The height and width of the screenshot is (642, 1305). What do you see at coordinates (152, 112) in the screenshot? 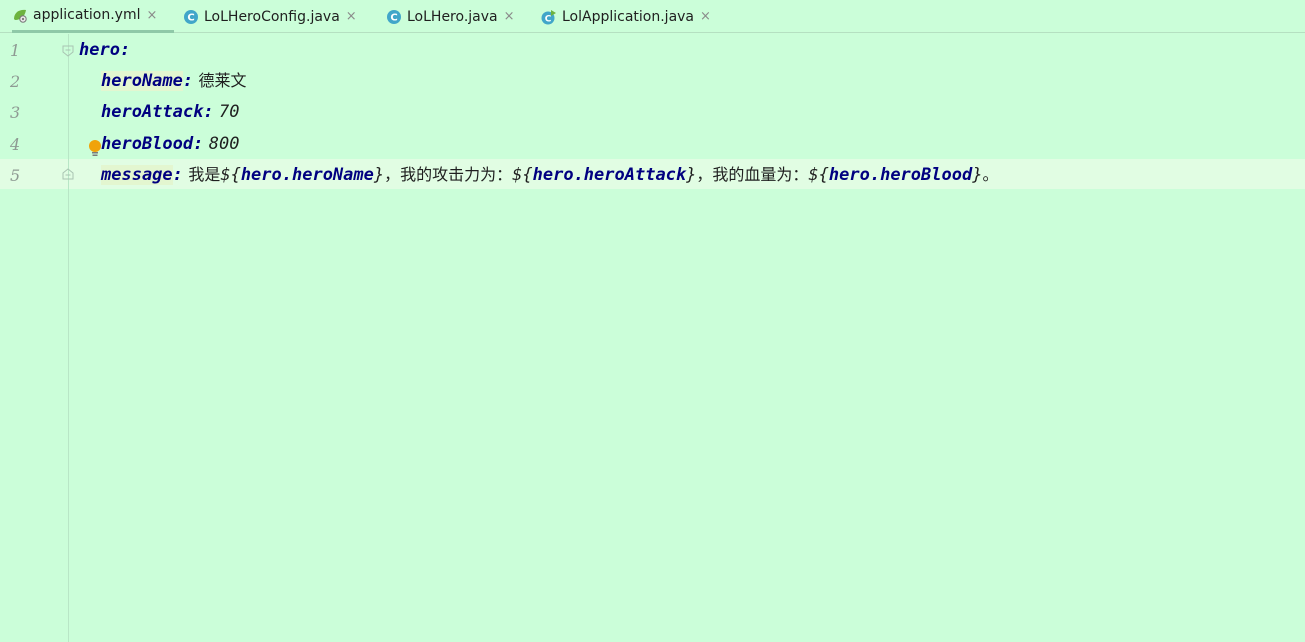
I see `yaml-key: heroAttack` at bounding box center [152, 112].